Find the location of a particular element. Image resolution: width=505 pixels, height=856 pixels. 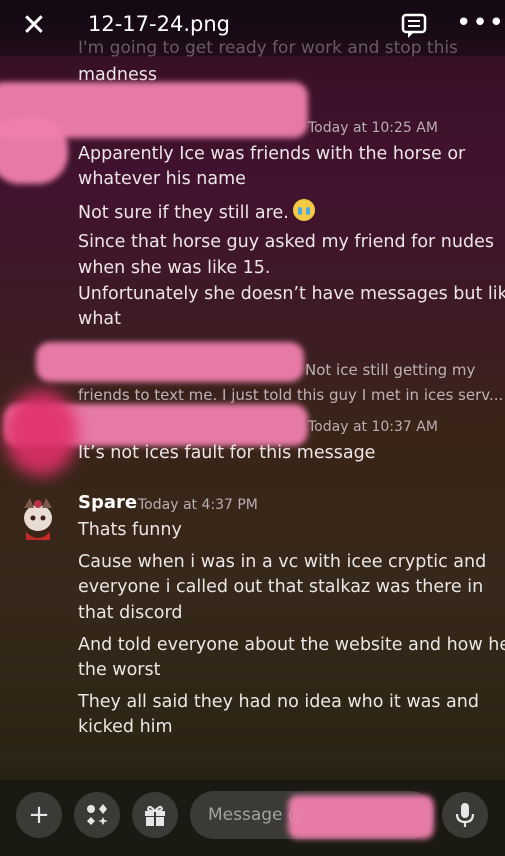

mic-icon is located at coordinates (465, 815).